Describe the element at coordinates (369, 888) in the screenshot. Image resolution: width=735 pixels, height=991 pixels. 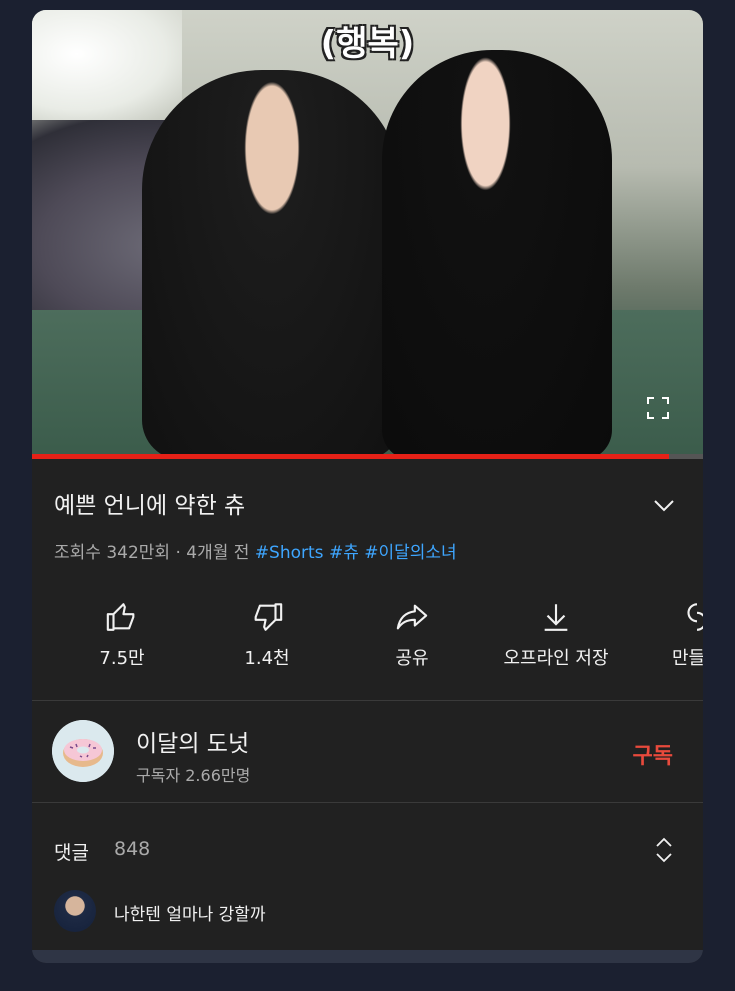
I see `comments-section: 댓글 848 나한텐 얼마나 강할까` at that location.